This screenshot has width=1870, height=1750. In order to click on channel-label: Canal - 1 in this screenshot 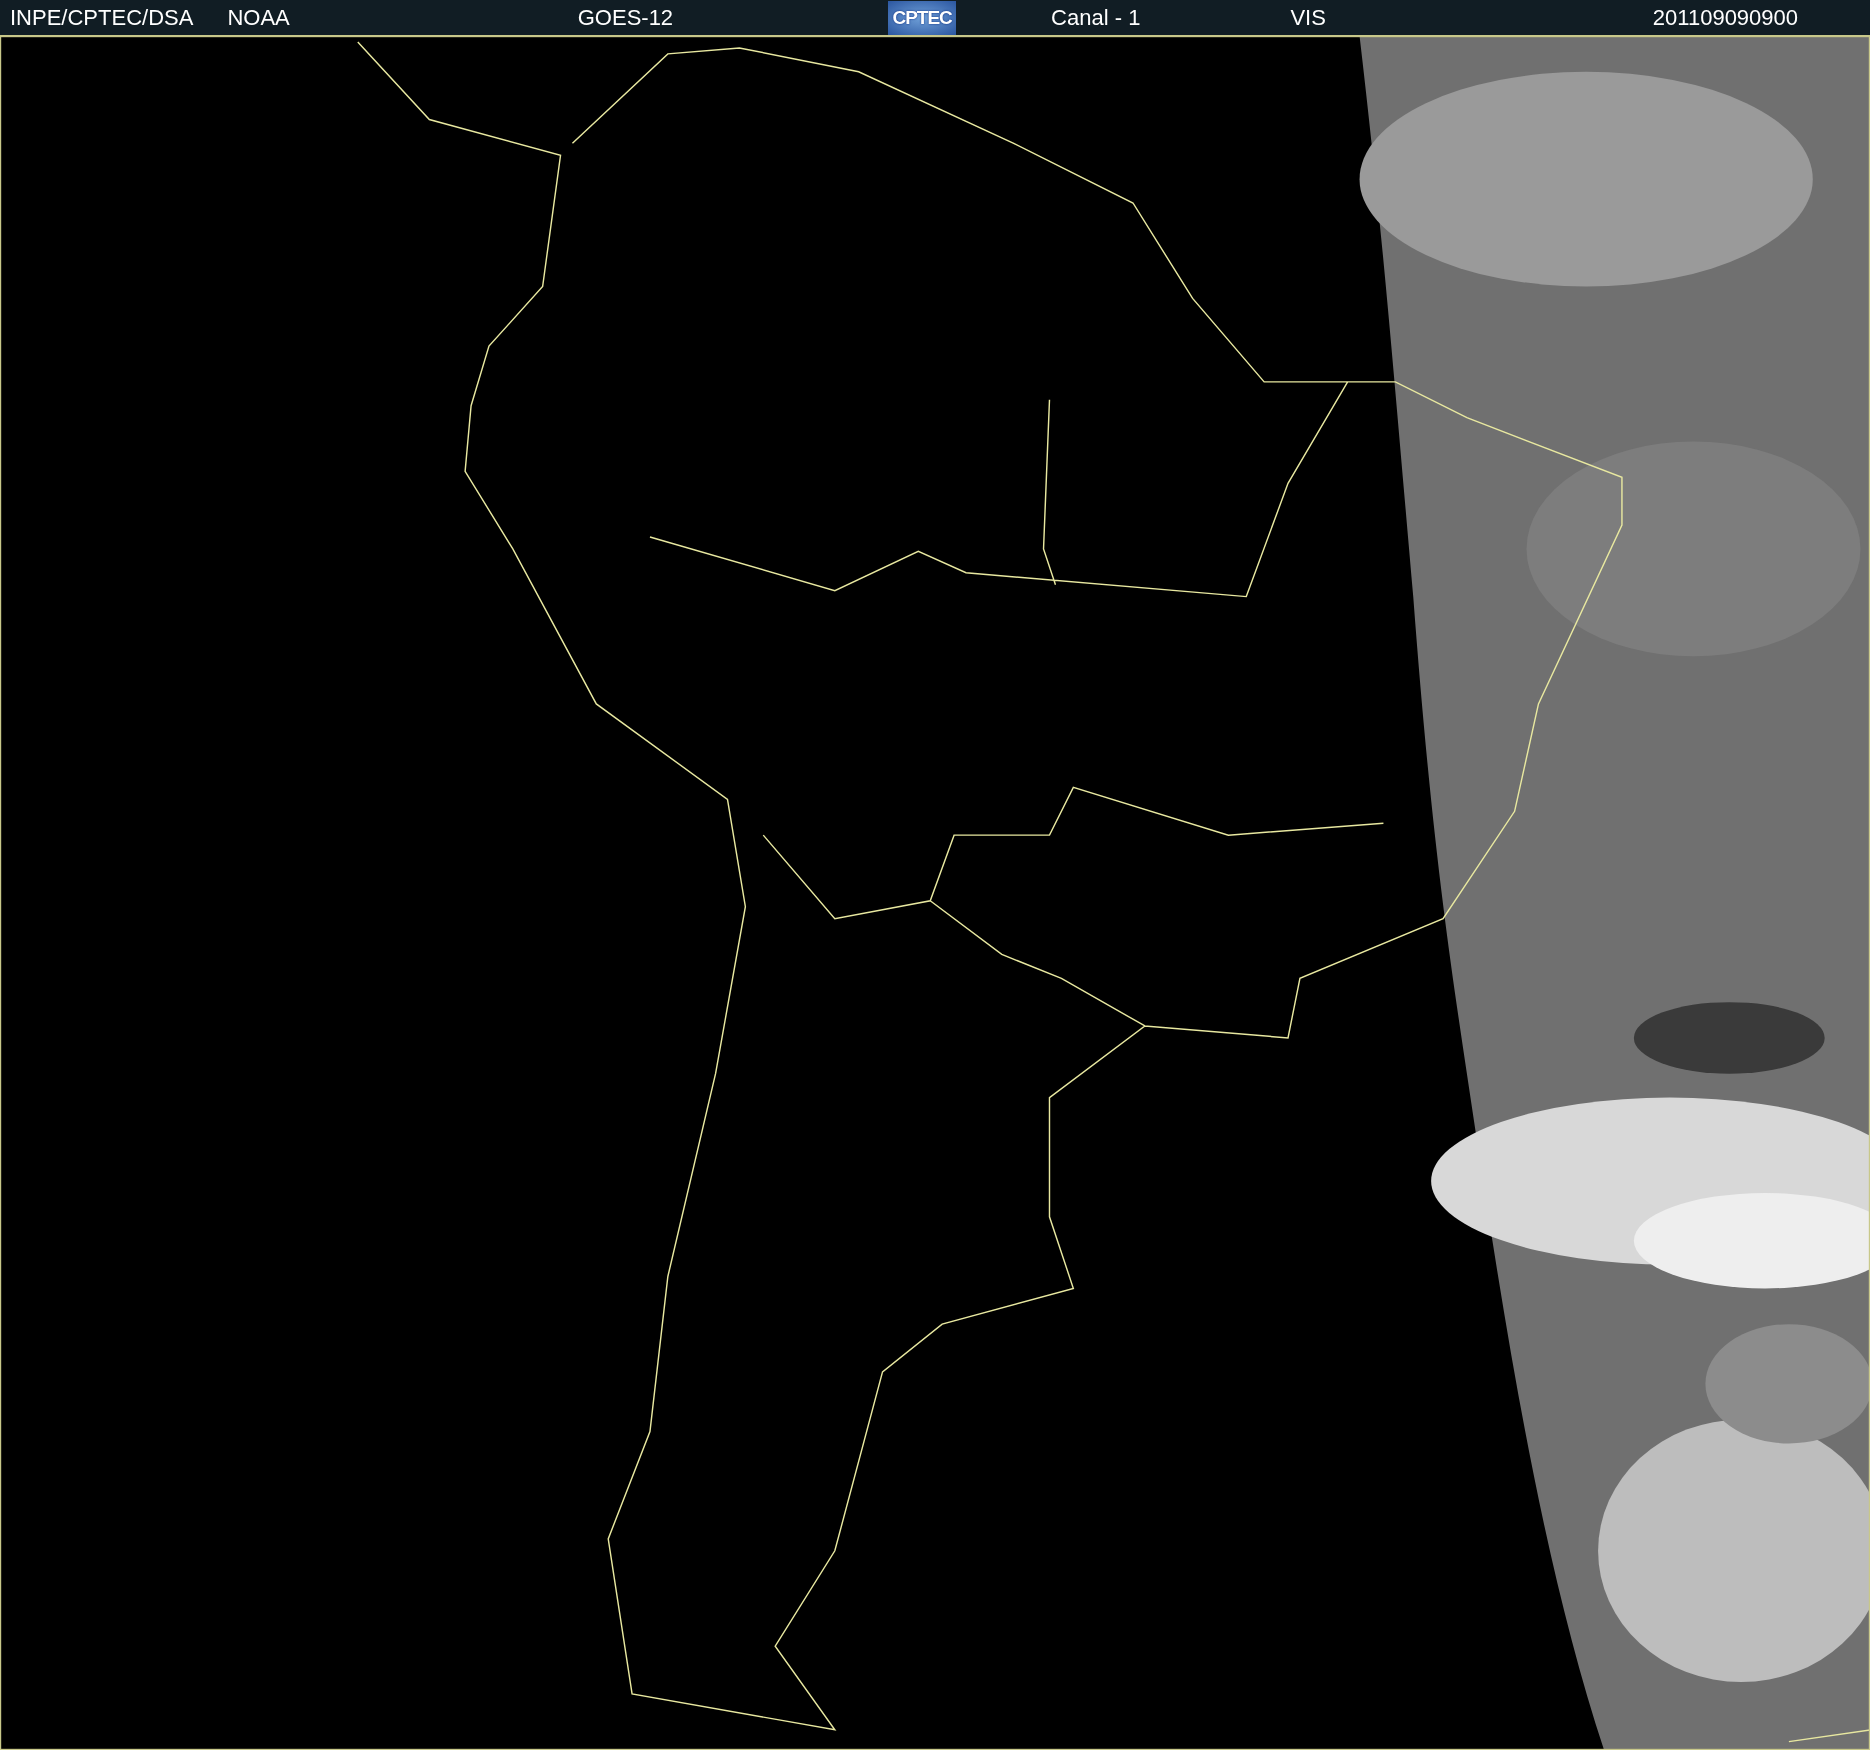, I will do `click(1096, 17)`.